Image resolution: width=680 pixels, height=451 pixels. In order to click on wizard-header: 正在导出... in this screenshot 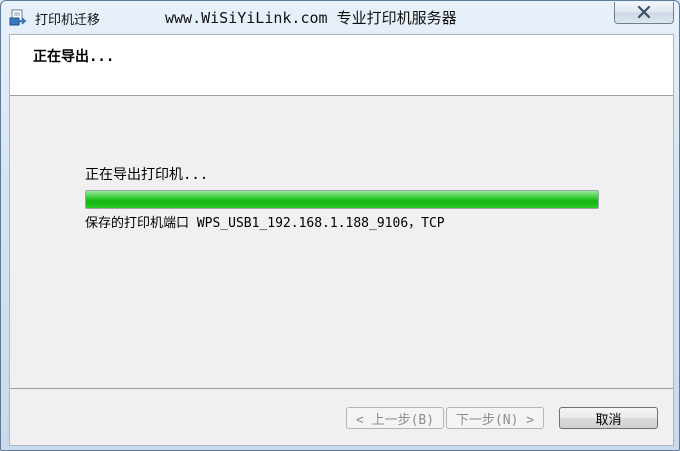, I will do `click(341, 65)`.